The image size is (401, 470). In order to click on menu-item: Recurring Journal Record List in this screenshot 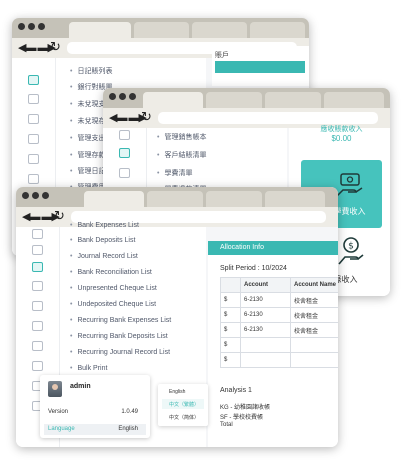, I will do `click(120, 352)`.